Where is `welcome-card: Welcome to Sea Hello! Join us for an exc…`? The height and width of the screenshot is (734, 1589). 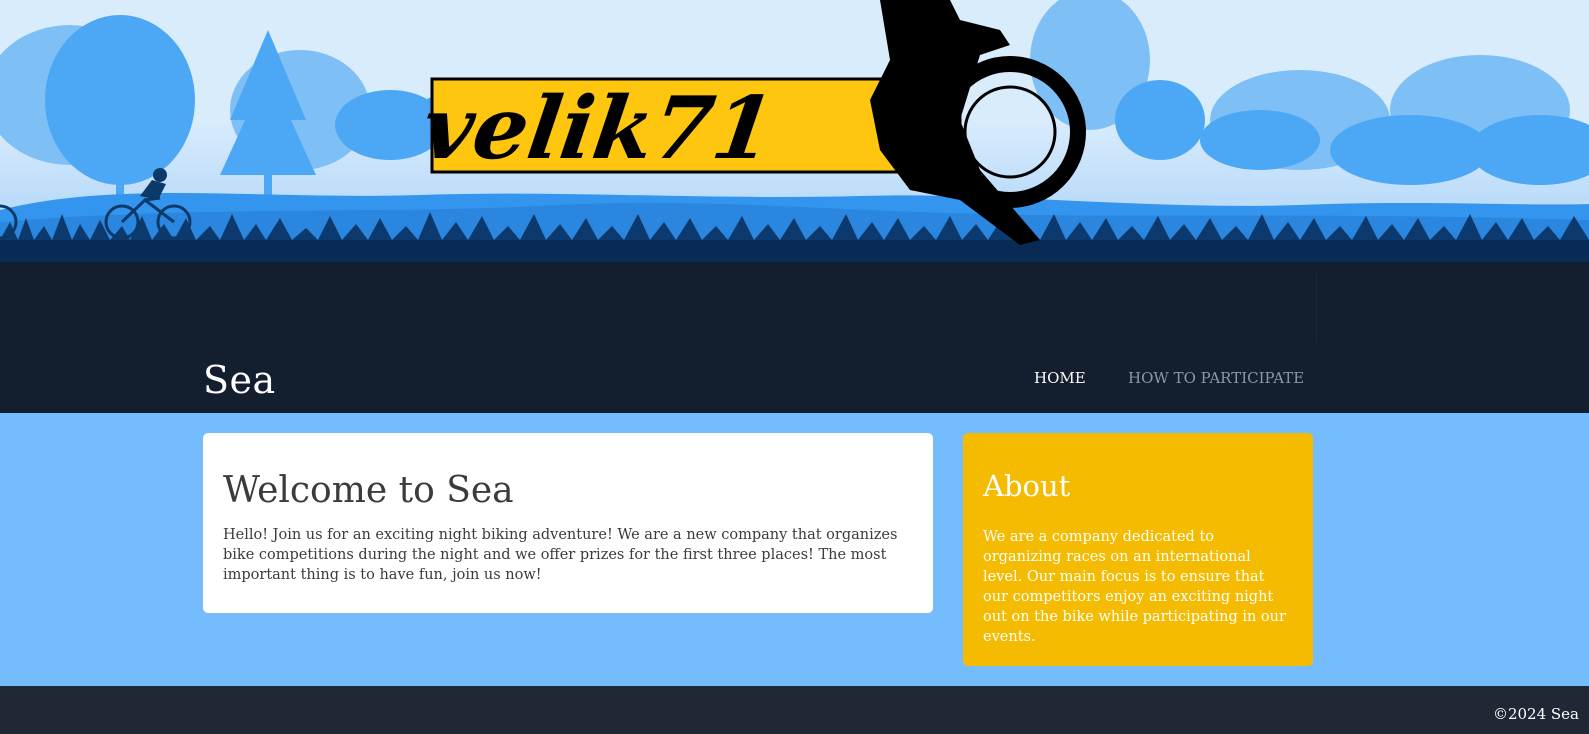 welcome-card: Welcome to Sea Hello! Join us for an exc… is located at coordinates (568, 523).